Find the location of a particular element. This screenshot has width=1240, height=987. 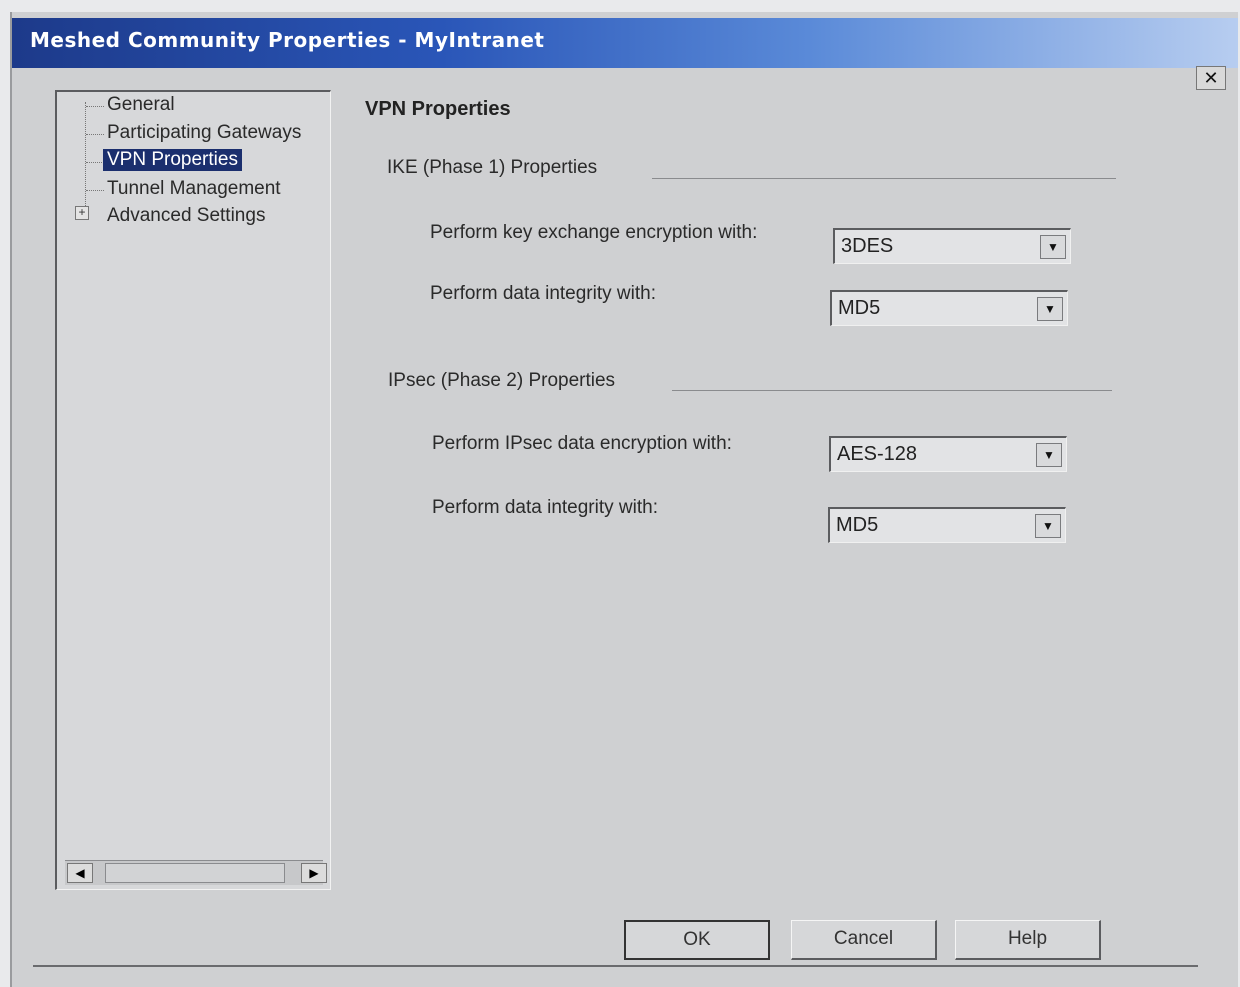

ike-encryption-label-text: Perform key exchange encryption with: is located at coordinates (594, 232).